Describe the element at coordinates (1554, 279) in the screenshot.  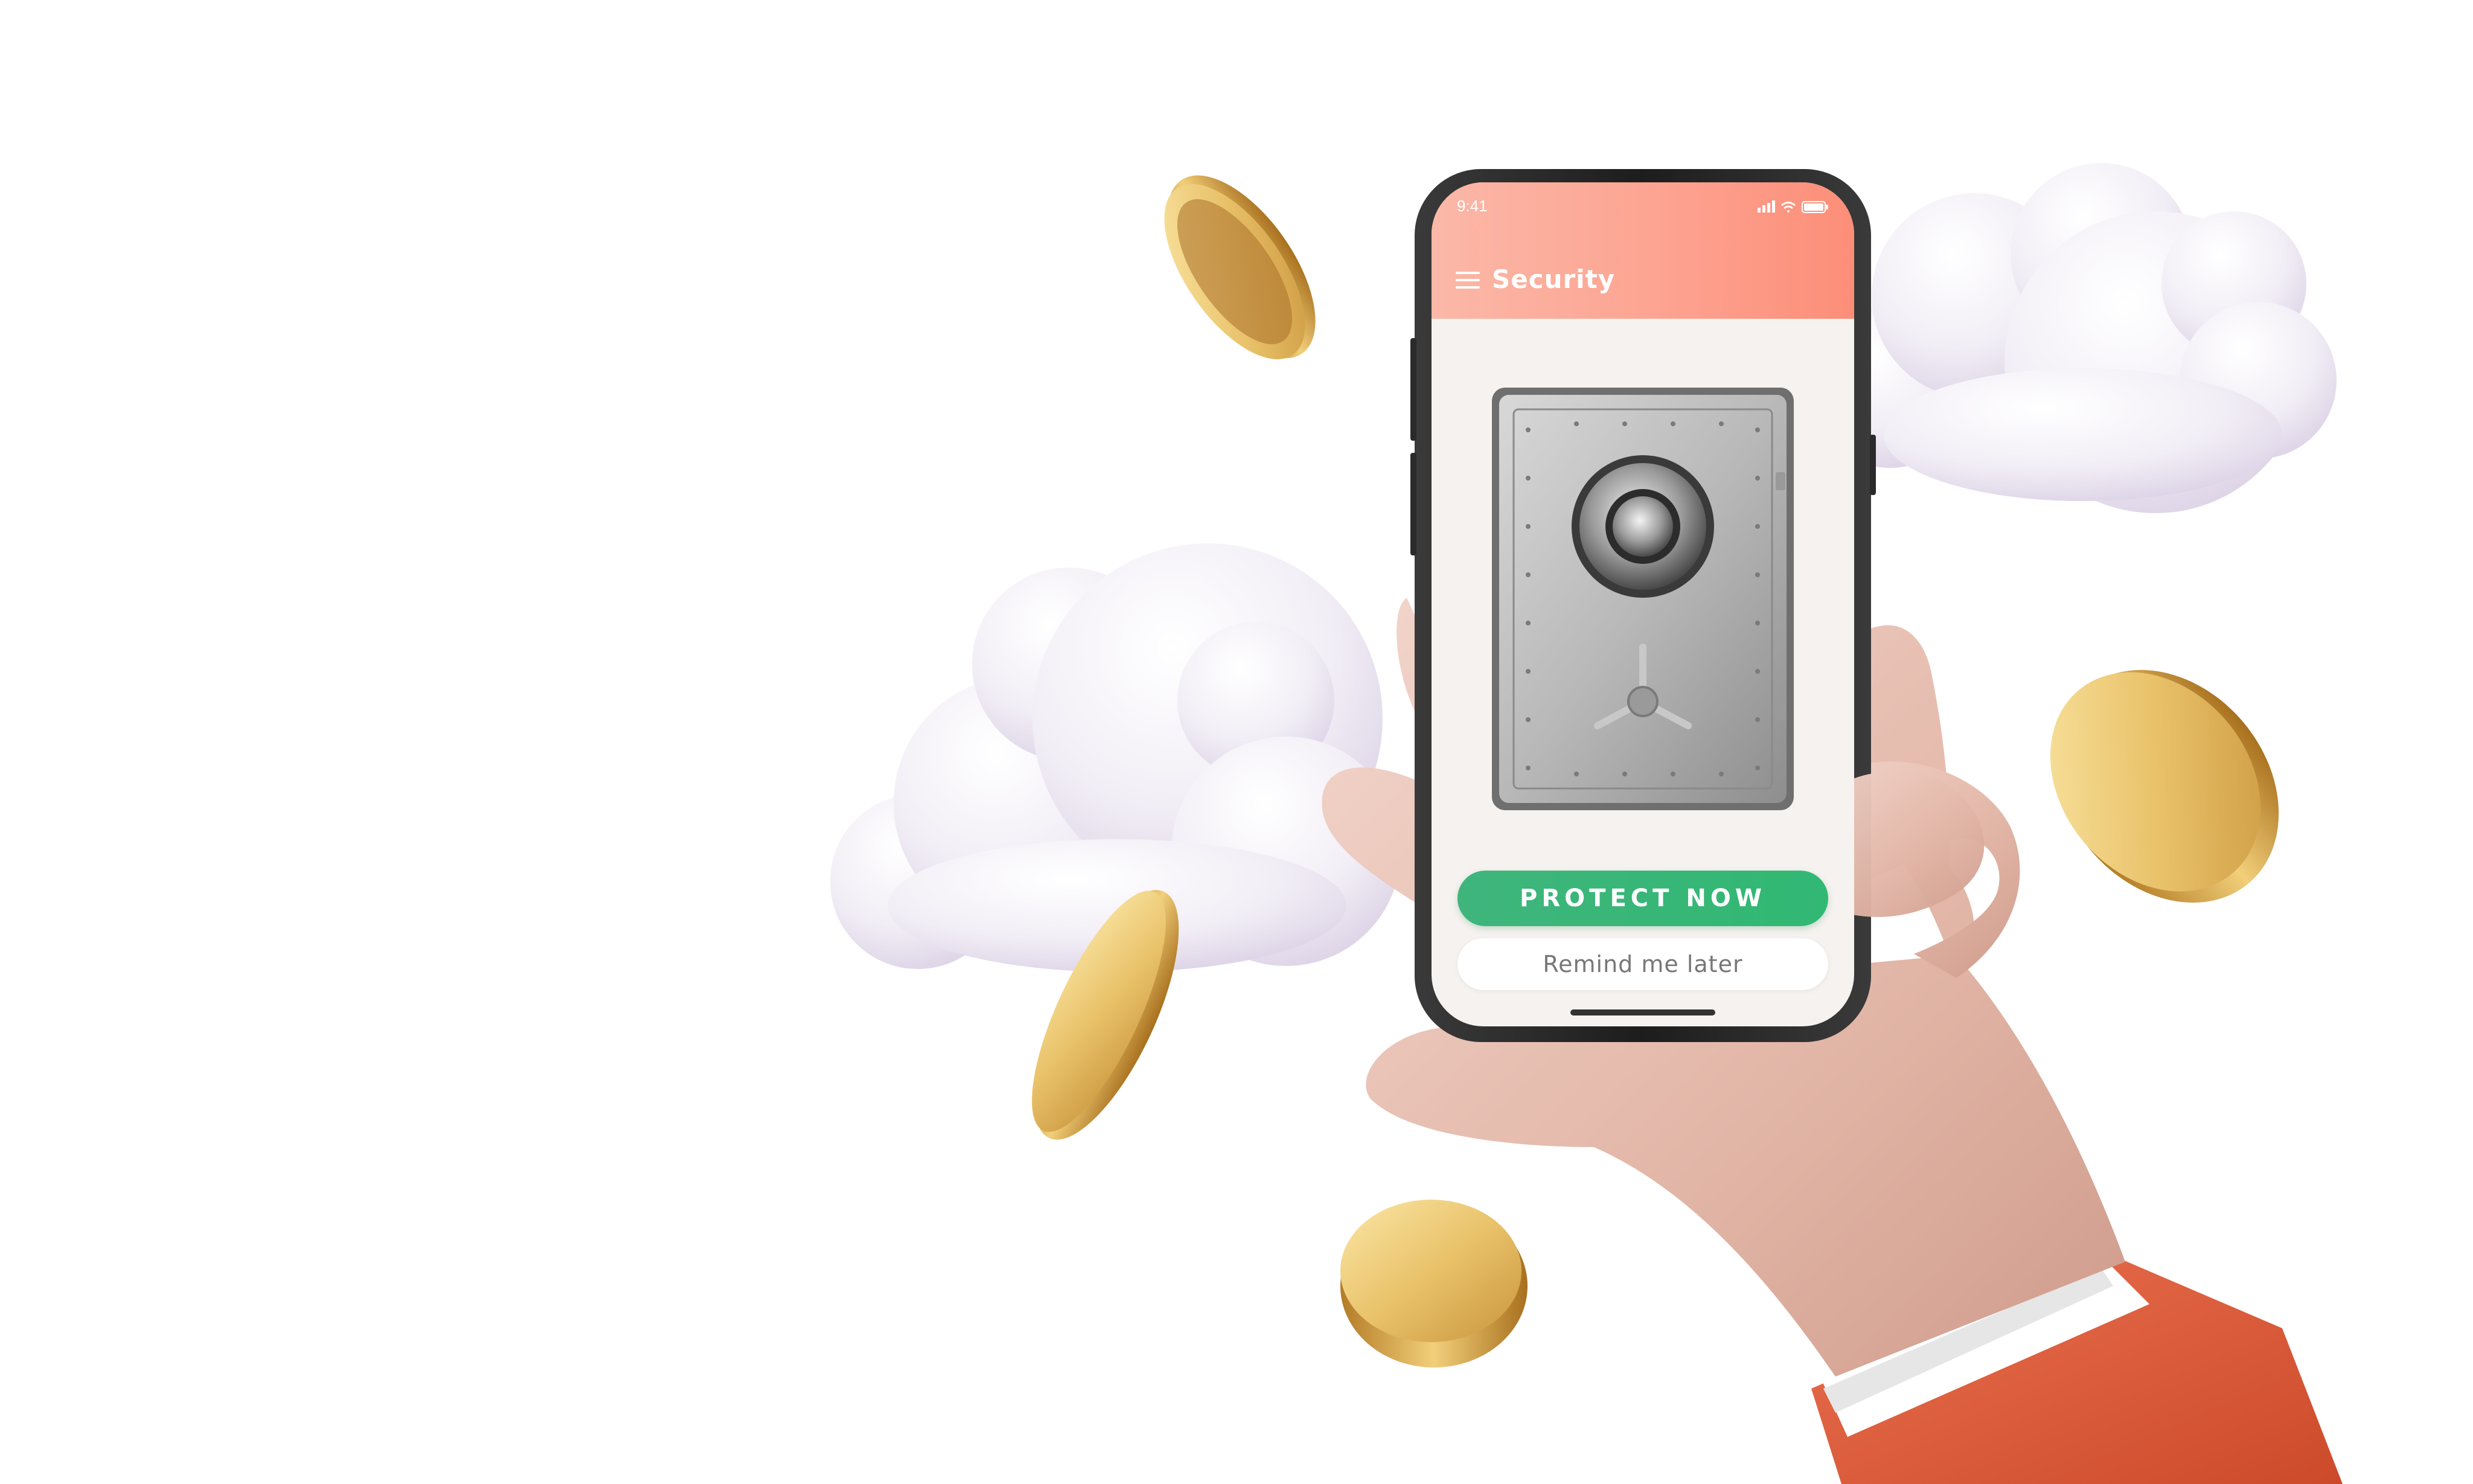
I see `page-title: Security` at that location.